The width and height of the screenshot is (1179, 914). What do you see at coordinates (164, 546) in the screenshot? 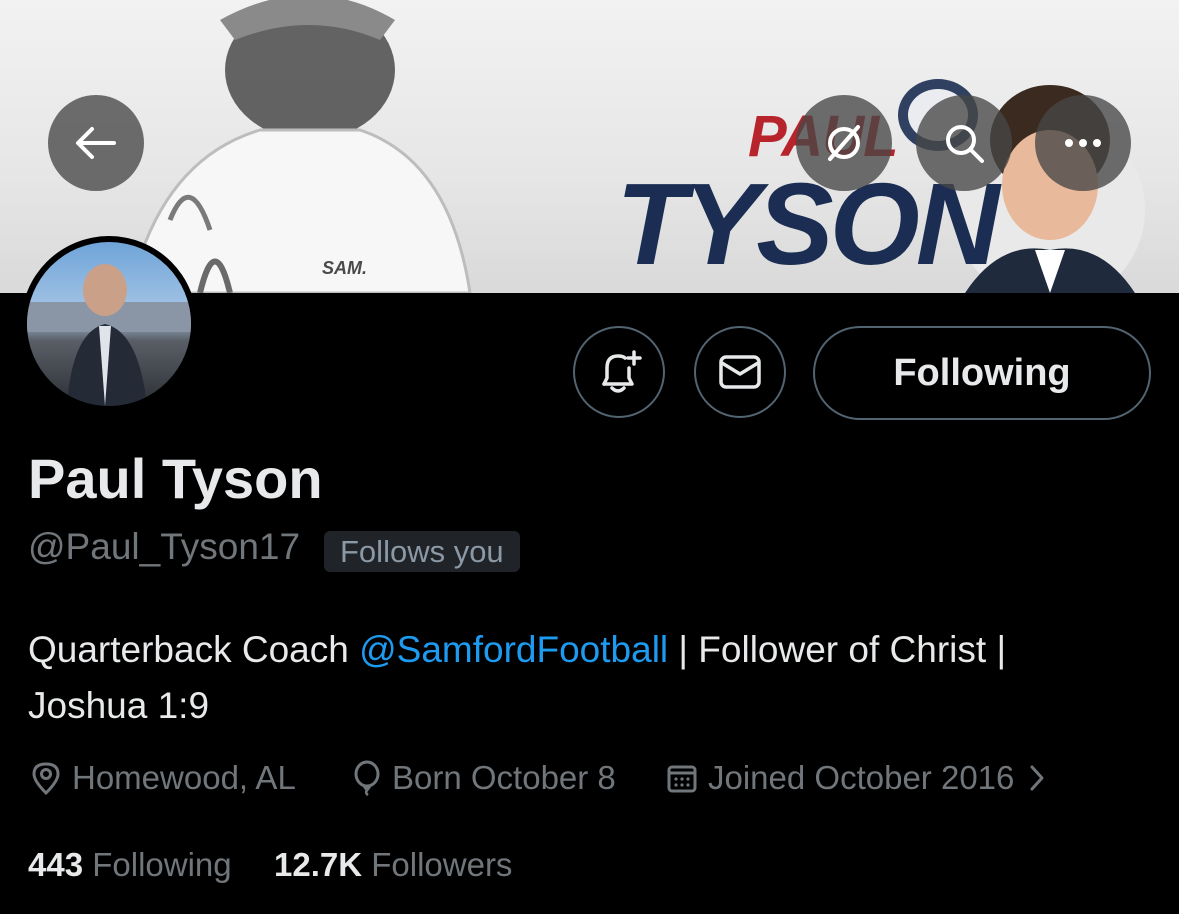
I see `profile-handle: @Paul_Tyson17` at bounding box center [164, 546].